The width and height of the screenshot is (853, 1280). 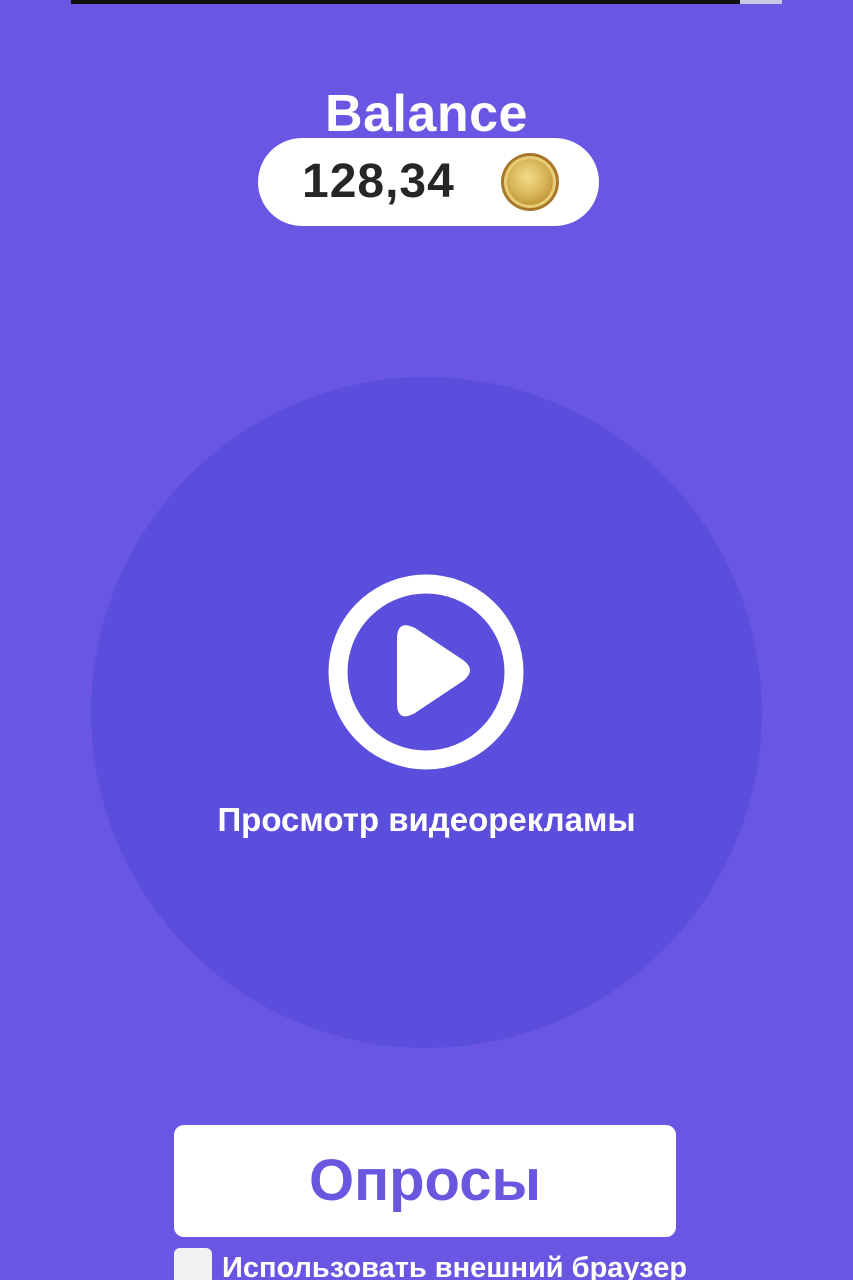 I want to click on gold-coin-icon, so click(x=530, y=182).